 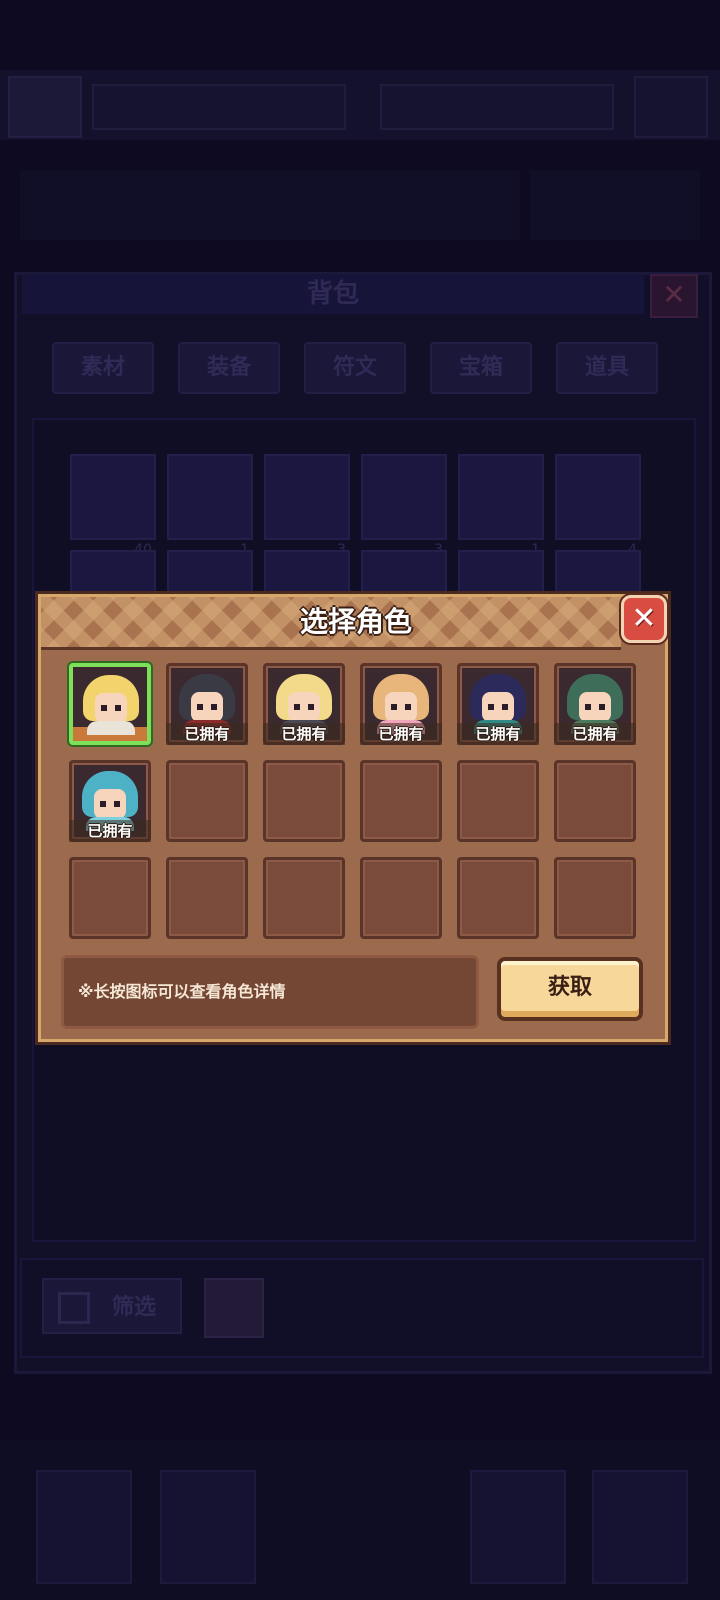 What do you see at coordinates (74, 1308) in the screenshot?
I see `grid-icon` at bounding box center [74, 1308].